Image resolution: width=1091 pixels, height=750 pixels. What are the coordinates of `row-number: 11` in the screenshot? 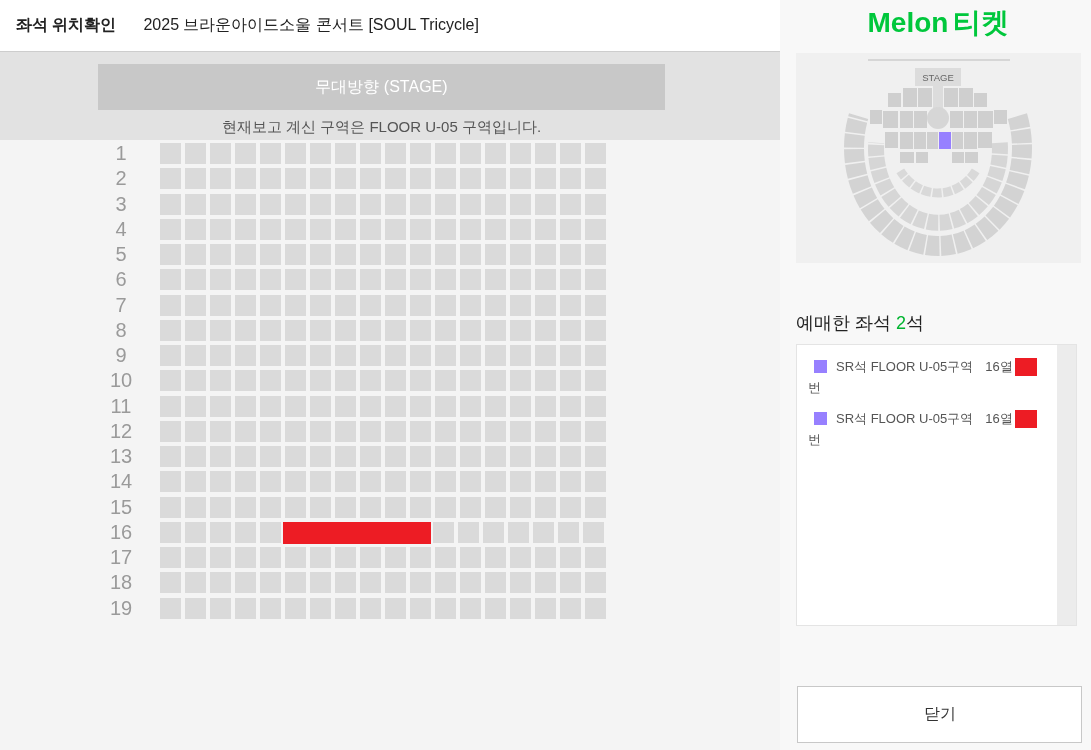 It's located at (121, 406).